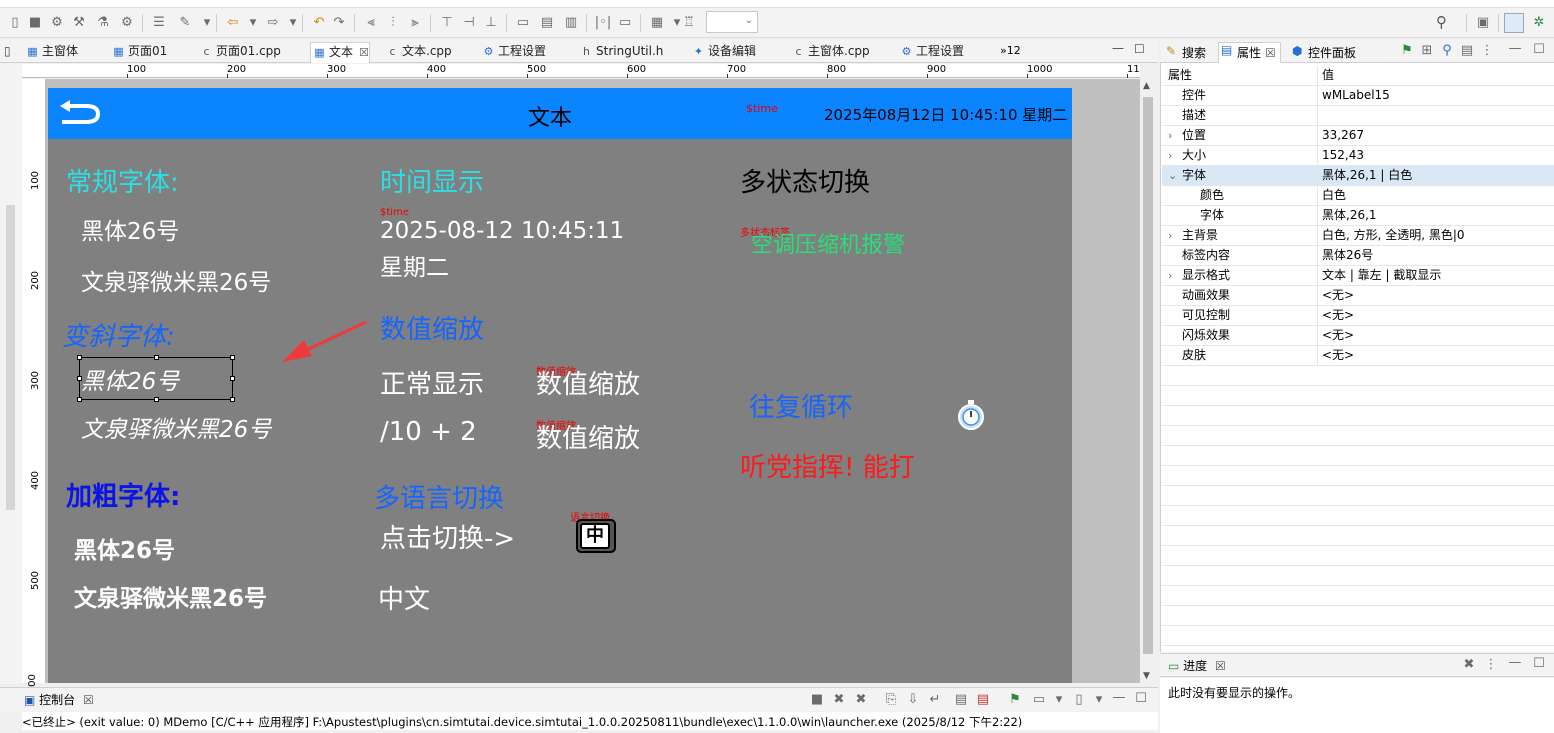 The width and height of the screenshot is (1554, 733). What do you see at coordinates (1349, 215) in the screenshot?
I see `property-value: 黑体,26,1` at bounding box center [1349, 215].